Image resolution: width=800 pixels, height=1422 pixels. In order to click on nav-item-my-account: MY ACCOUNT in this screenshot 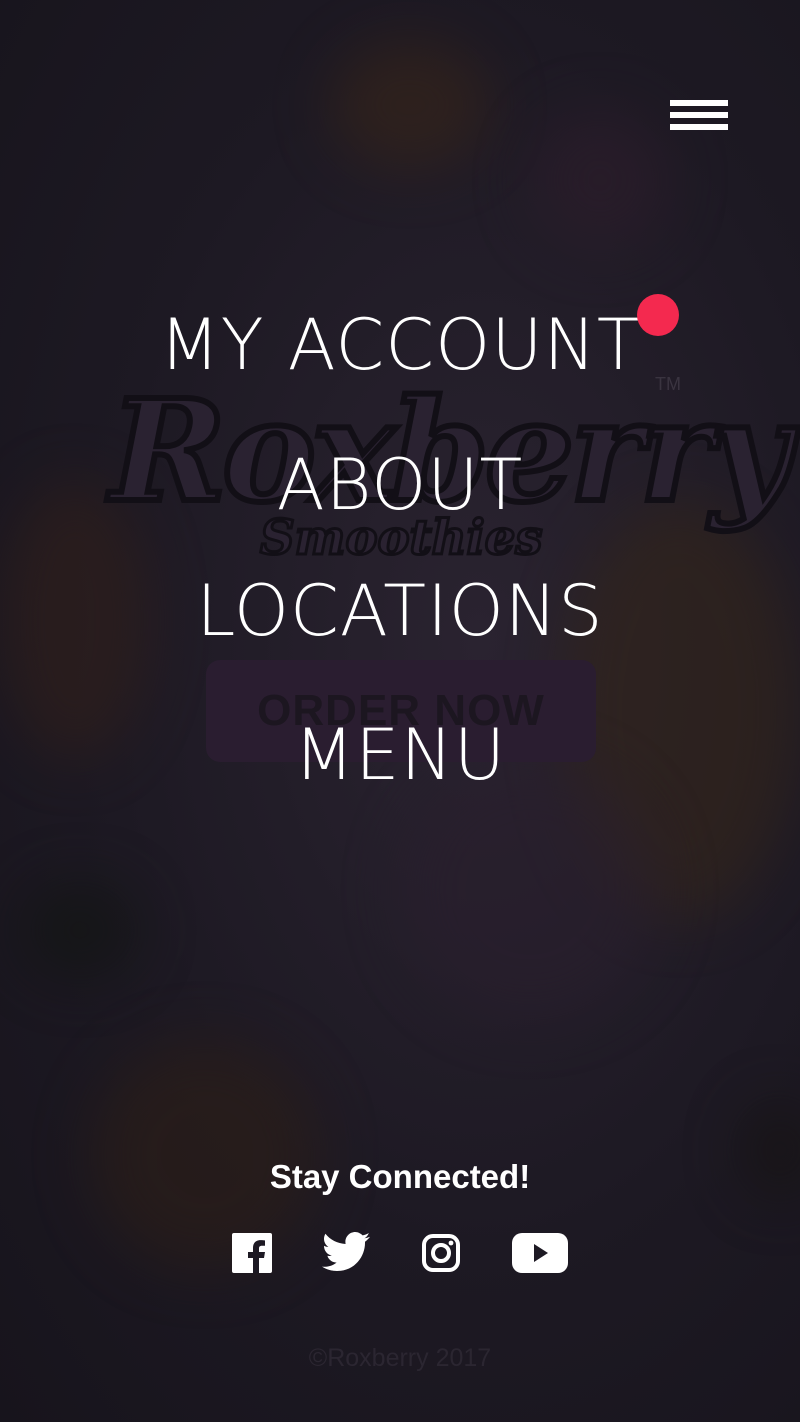, I will do `click(400, 342)`.